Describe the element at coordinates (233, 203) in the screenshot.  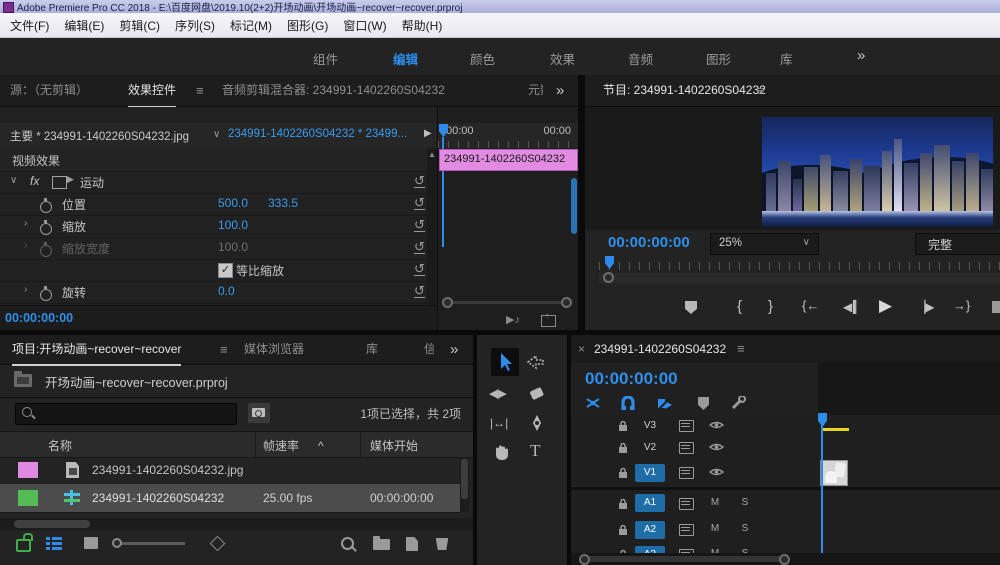
I see `position-x-value: 500.0` at that location.